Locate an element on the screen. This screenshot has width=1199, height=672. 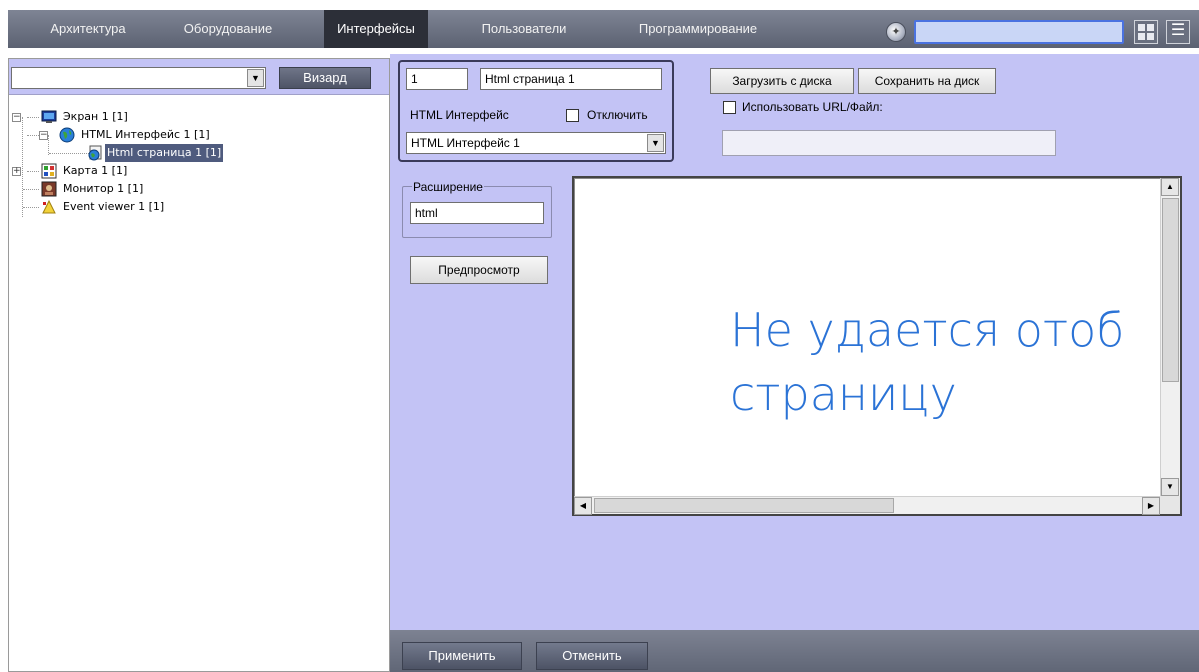
extension-field: html is located at coordinates (477, 213).